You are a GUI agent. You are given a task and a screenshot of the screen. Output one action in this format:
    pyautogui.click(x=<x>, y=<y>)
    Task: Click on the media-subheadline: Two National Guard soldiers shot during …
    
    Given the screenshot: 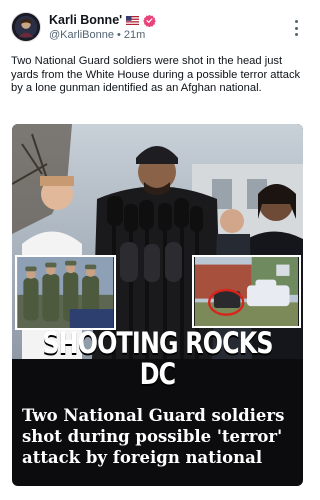 What is the action you would take?
    pyautogui.click(x=153, y=436)
    